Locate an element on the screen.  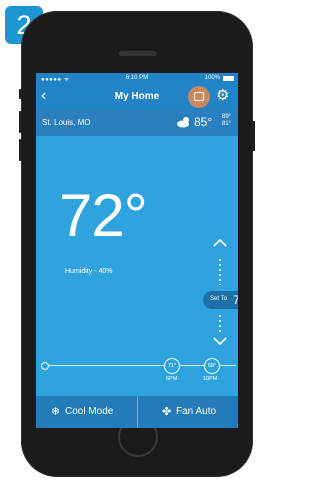
calendar-icon is located at coordinates (199, 96).